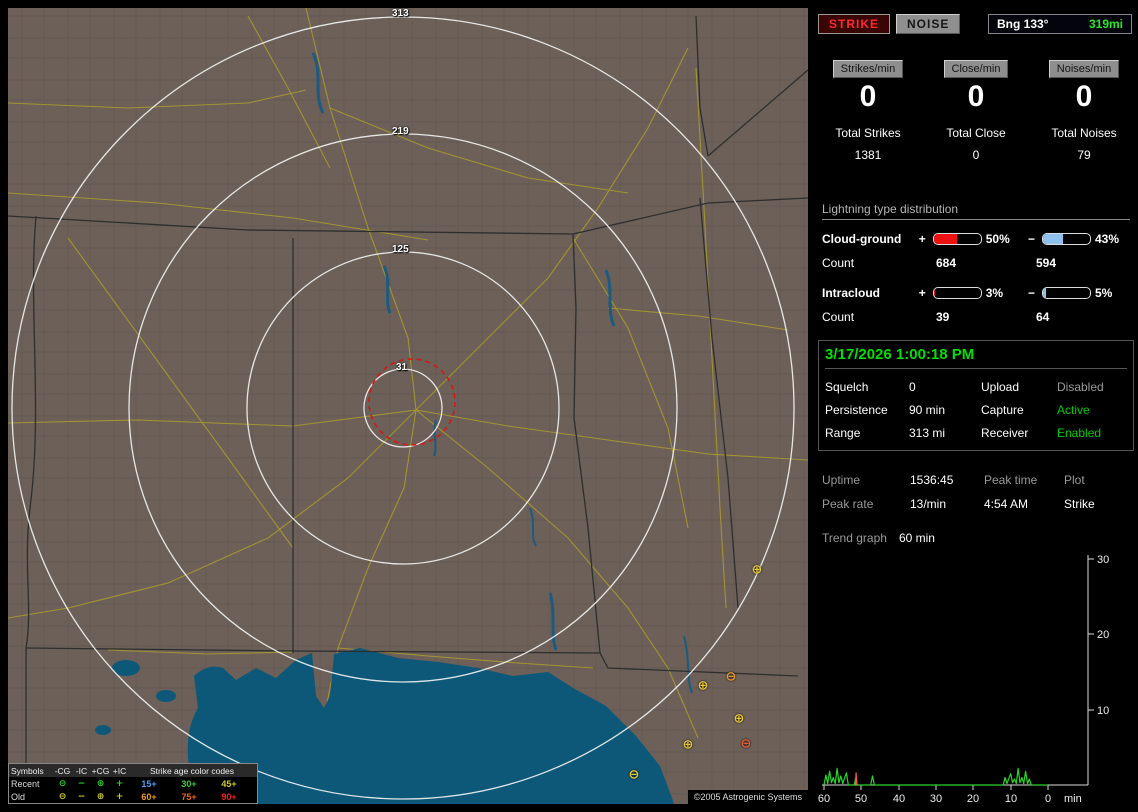  What do you see at coordinates (976, 133) in the screenshot?
I see `total-close-label: Total Close` at bounding box center [976, 133].